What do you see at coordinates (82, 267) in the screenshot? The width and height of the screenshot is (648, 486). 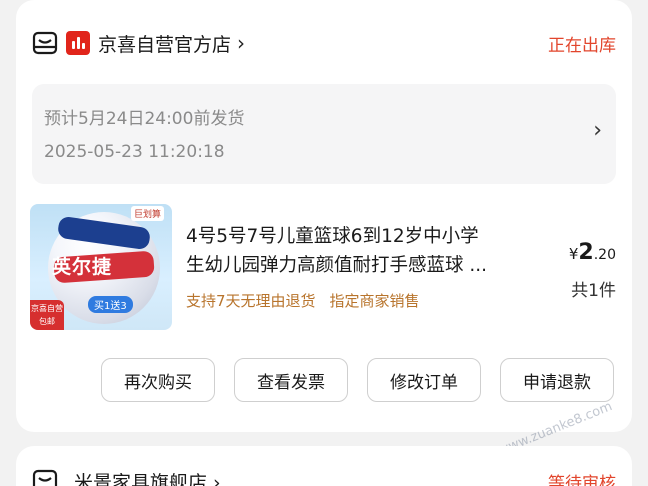 I see `product-image-brand: 英尔捷` at bounding box center [82, 267].